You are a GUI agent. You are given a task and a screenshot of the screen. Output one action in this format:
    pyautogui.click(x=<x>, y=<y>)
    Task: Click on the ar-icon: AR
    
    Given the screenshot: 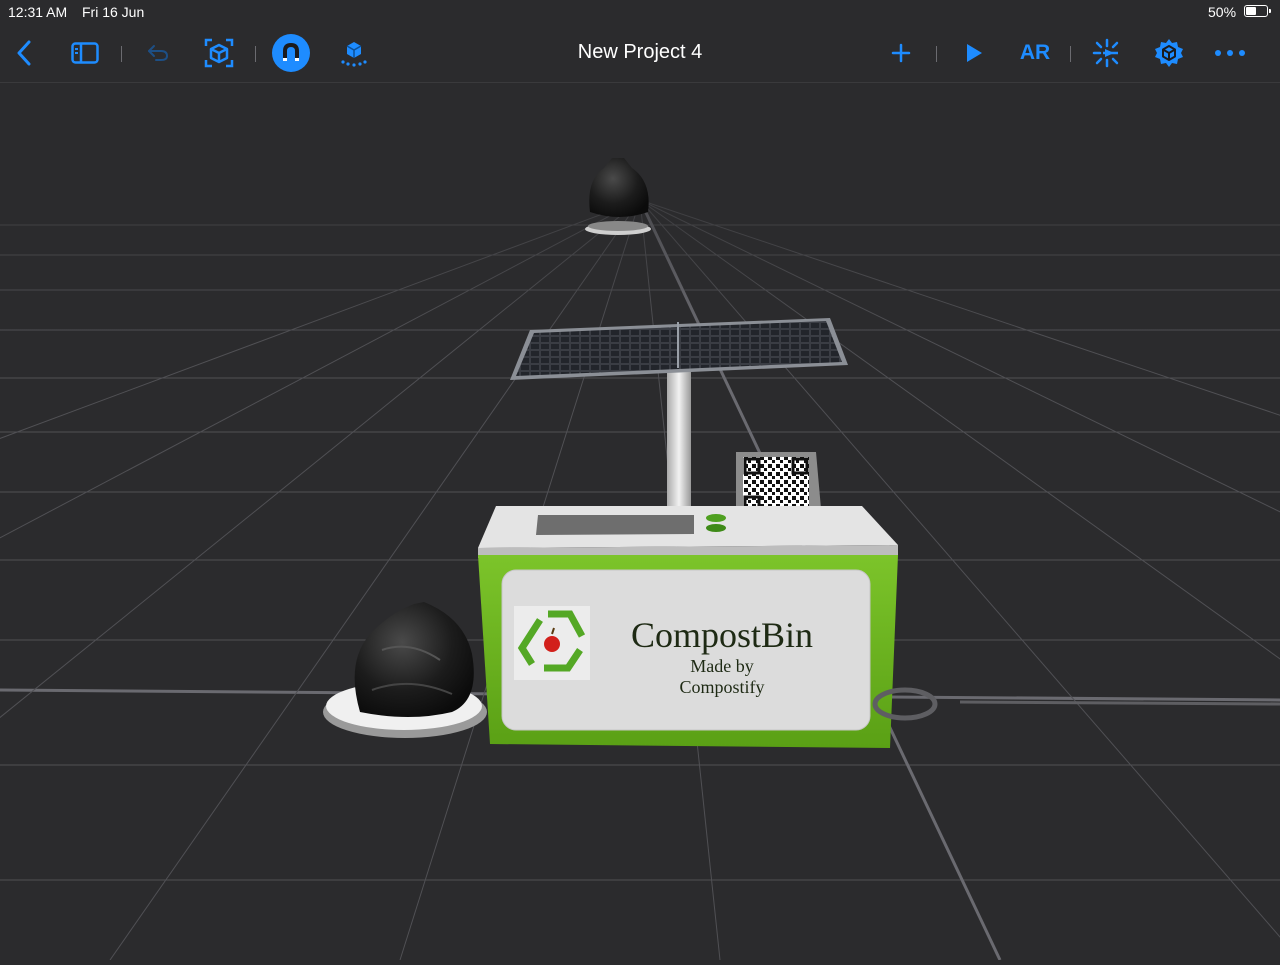 What is the action you would take?
    pyautogui.click(x=1035, y=52)
    